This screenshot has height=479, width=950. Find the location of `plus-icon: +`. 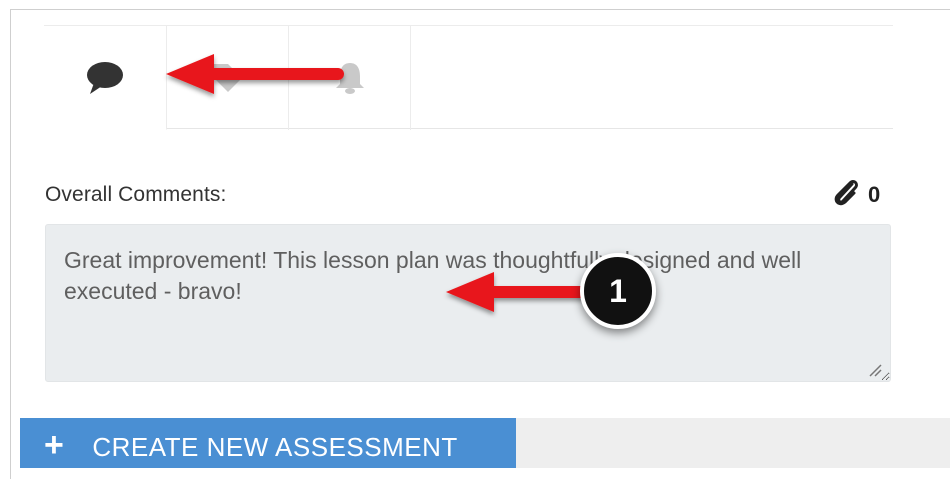

plus-icon: + is located at coordinates (54, 445).